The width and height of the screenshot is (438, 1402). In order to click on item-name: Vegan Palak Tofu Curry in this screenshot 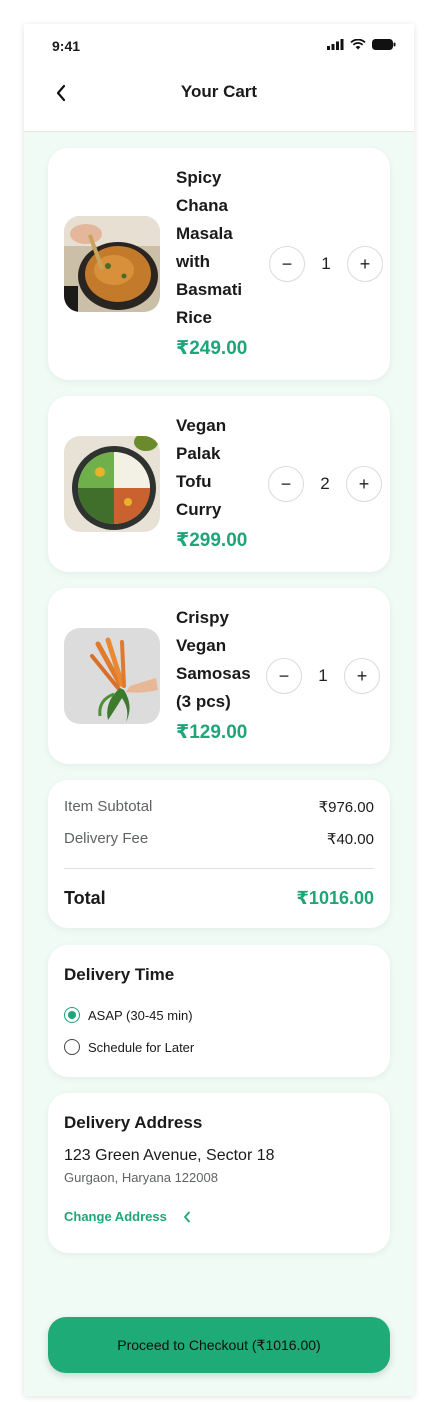, I will do `click(201, 467)`.